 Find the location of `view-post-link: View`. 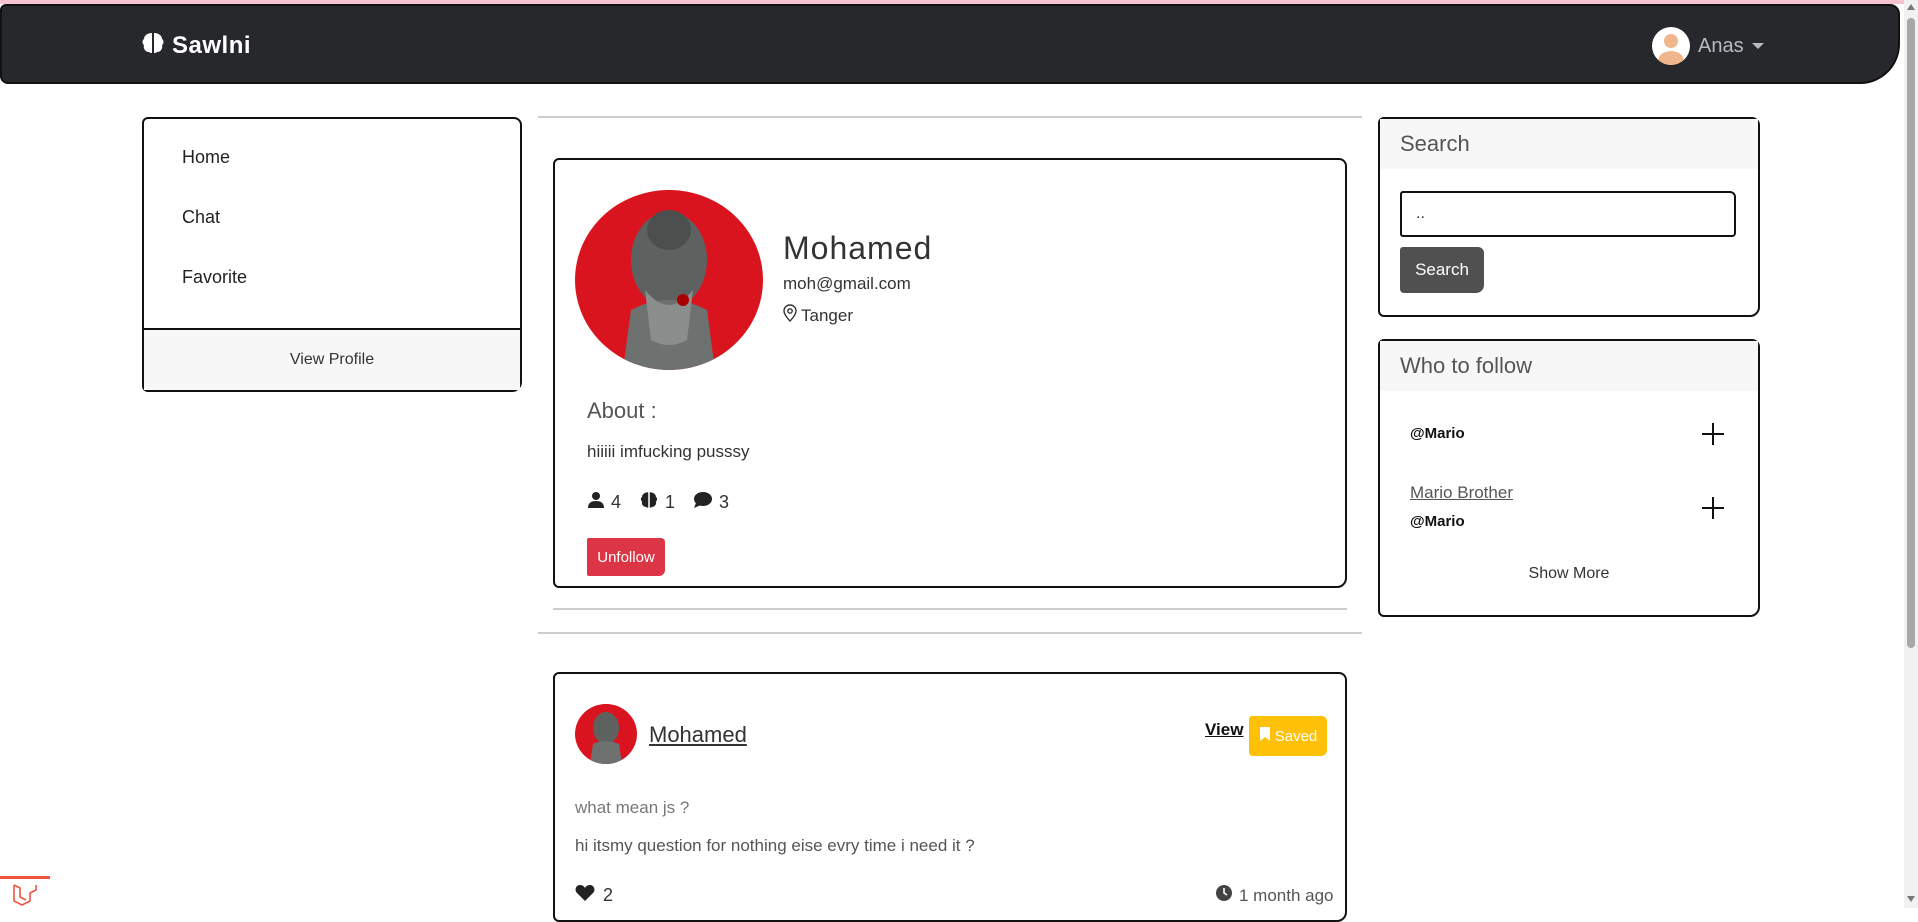

view-post-link: View is located at coordinates (1224, 730).